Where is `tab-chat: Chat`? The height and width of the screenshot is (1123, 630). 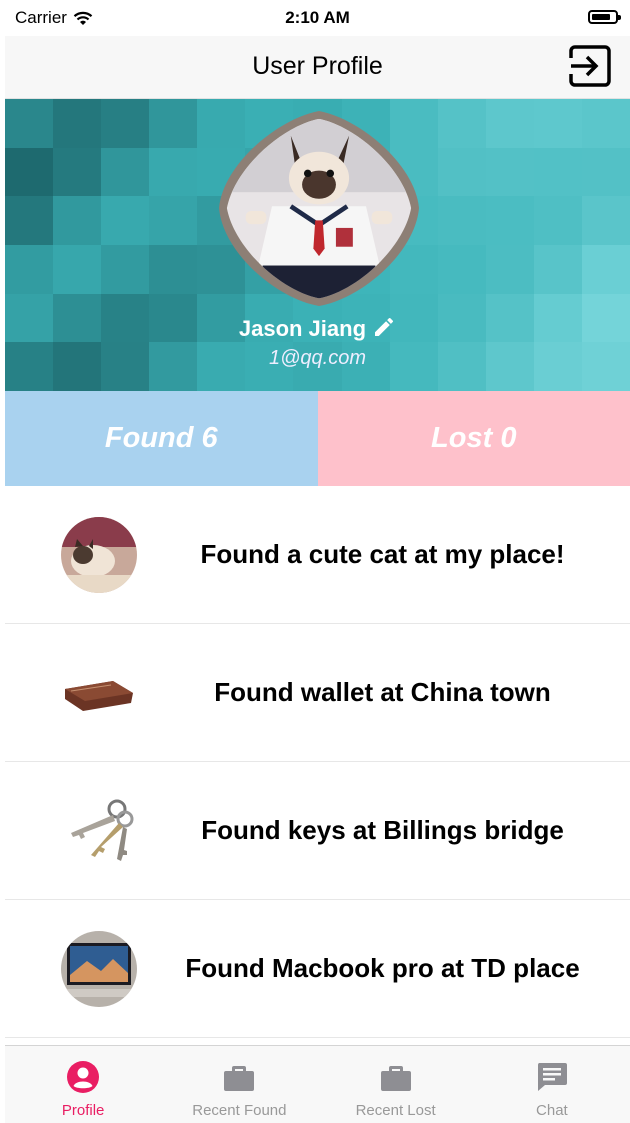
tab-chat: Chat is located at coordinates (552, 1084).